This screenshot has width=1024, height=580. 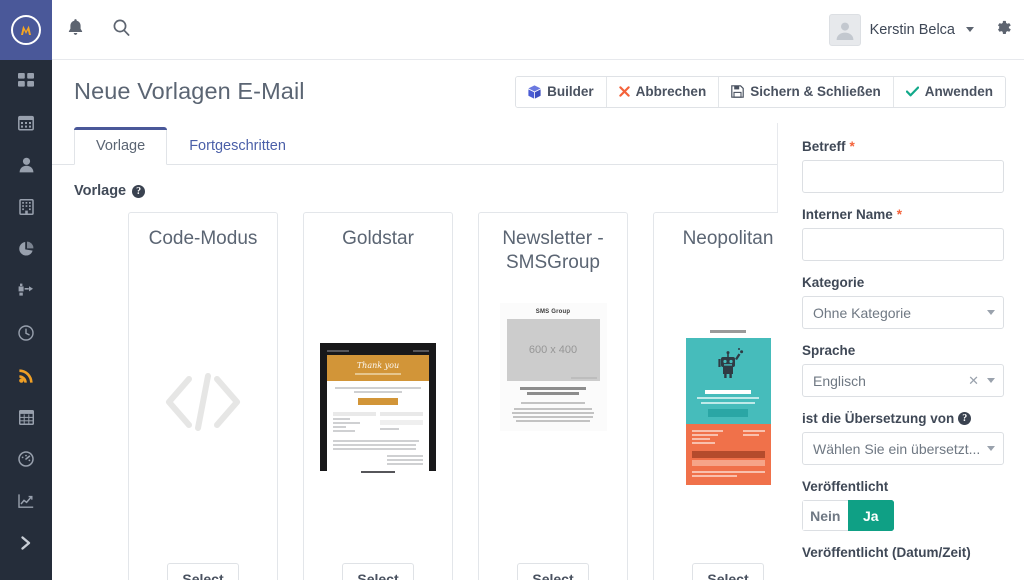 I want to click on save-and-close-button-label: Sichern & Schließen, so click(x=815, y=91).